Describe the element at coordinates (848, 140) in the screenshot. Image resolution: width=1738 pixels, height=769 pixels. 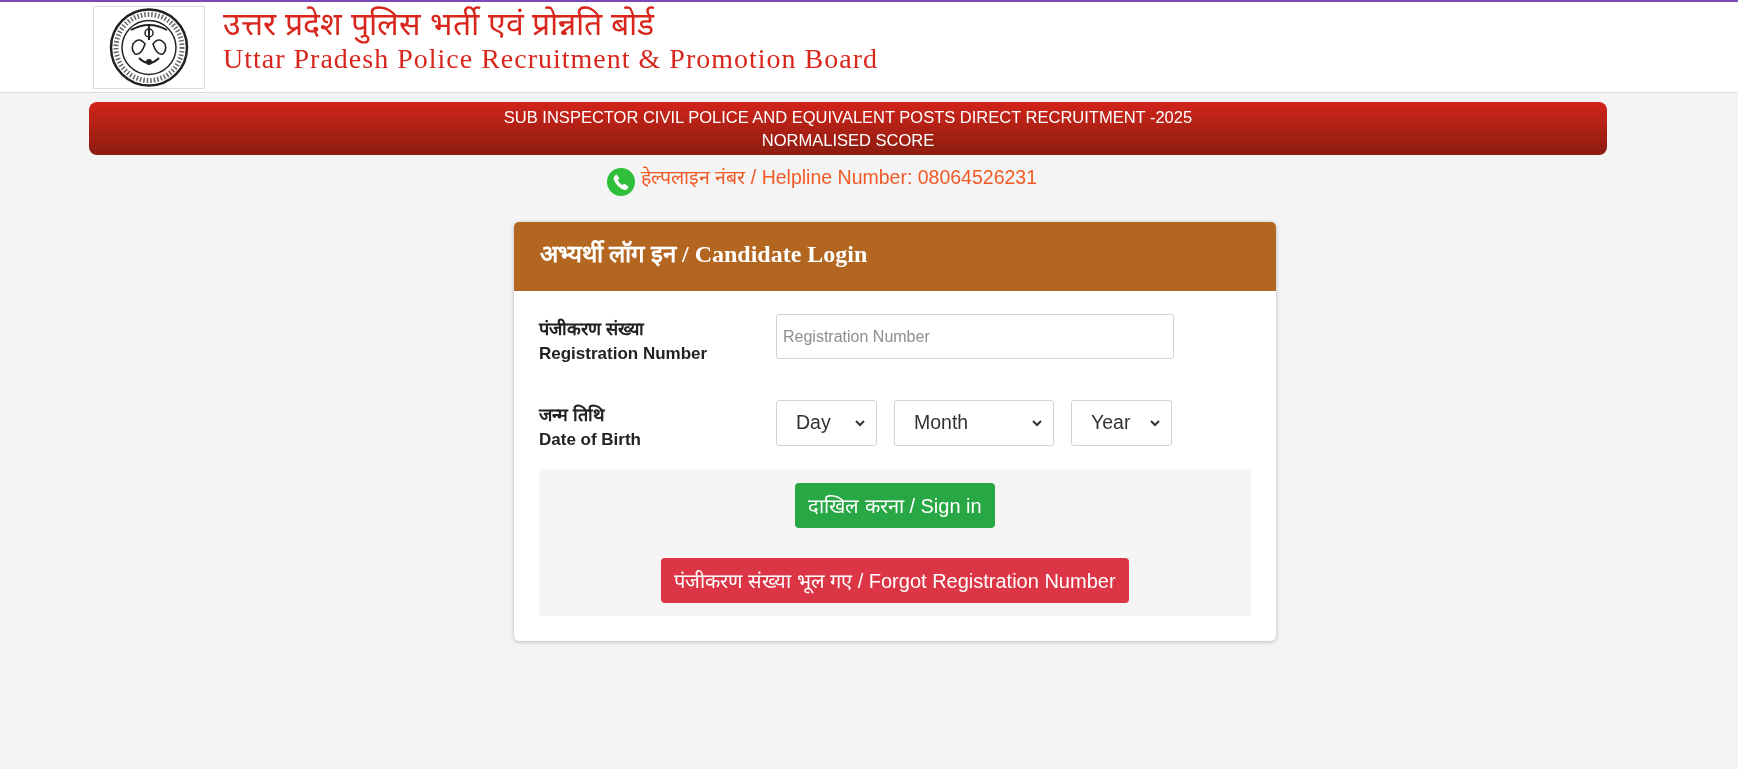
I see `banner-text: NORMALISED SCORE` at that location.